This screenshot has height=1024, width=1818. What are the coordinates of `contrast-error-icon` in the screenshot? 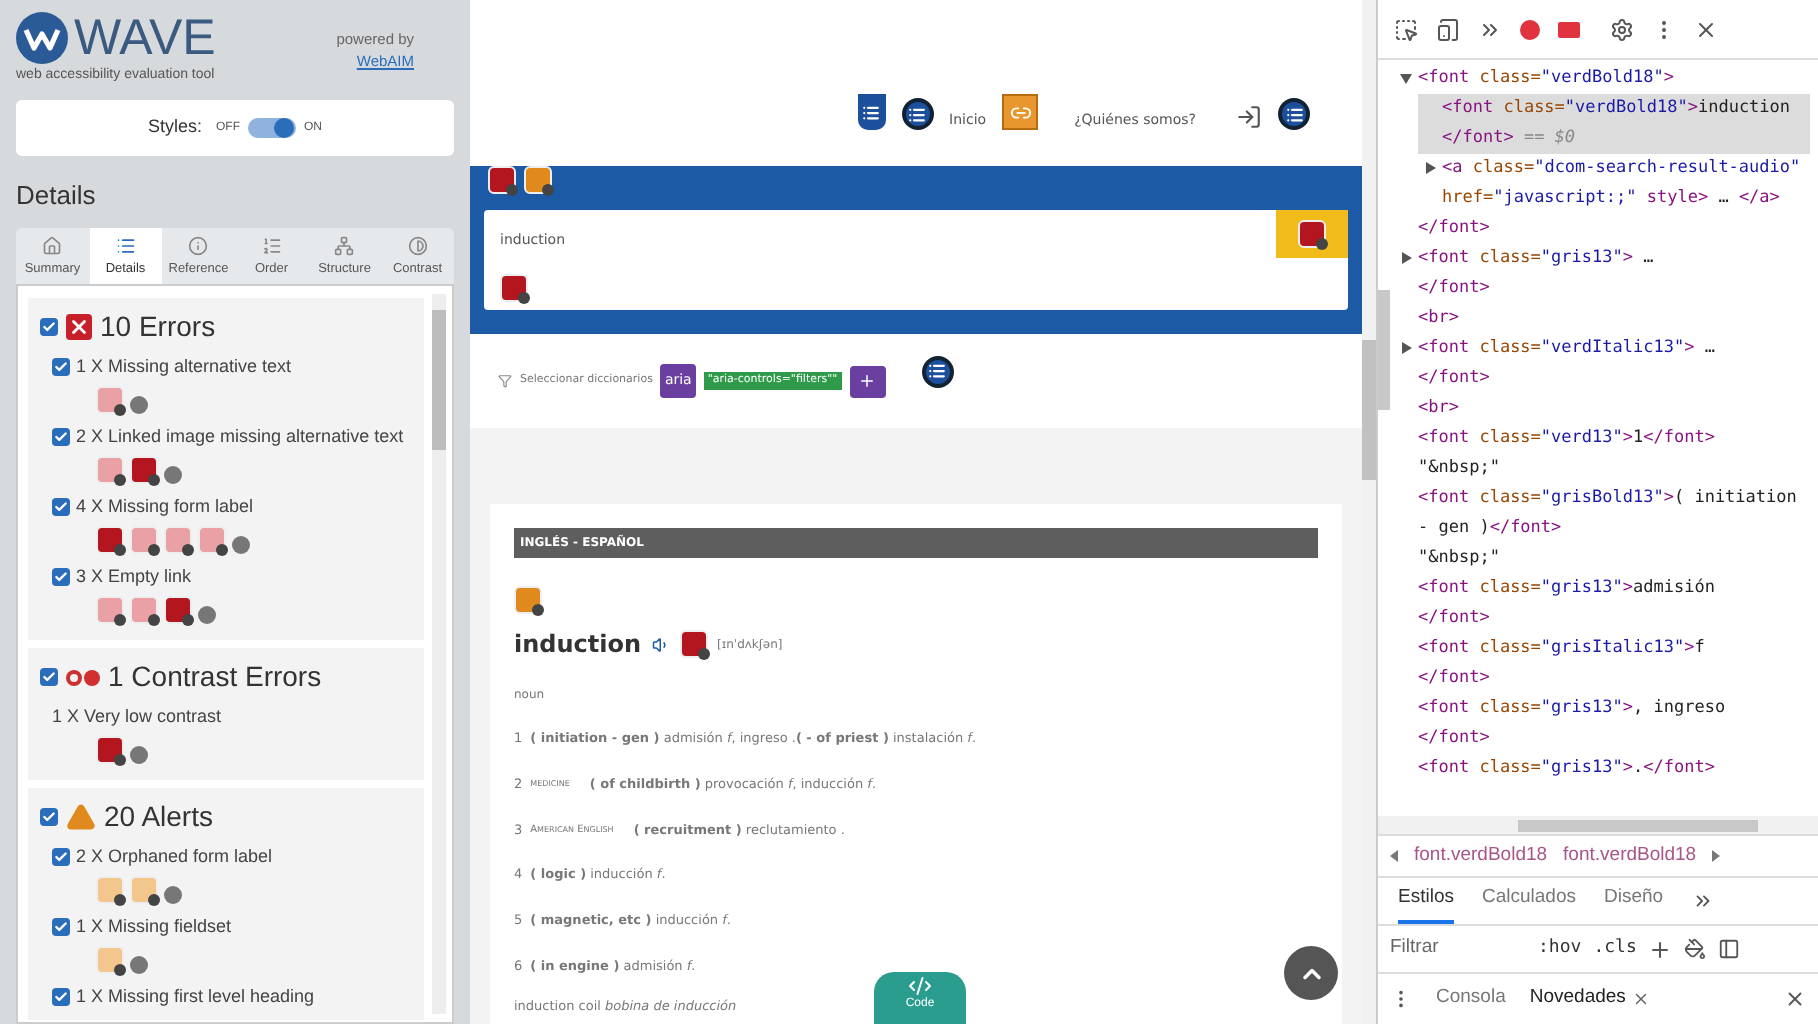 It's located at (110, 750).